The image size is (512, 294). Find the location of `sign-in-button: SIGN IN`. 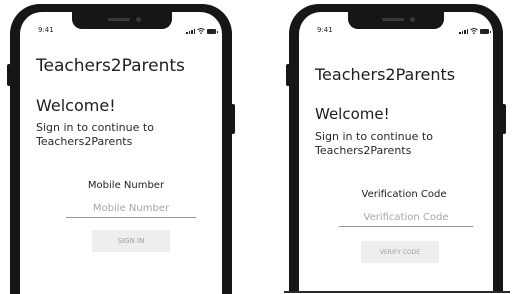

sign-in-button: SIGN IN is located at coordinates (131, 241).